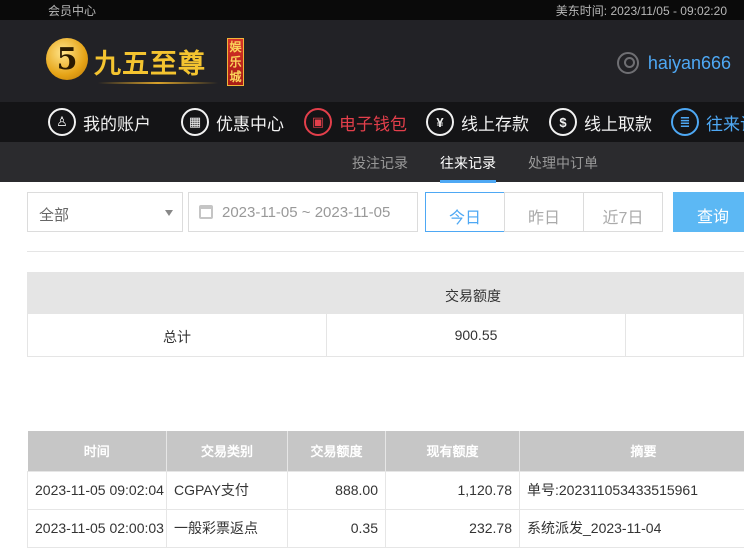  What do you see at coordinates (465, 212) in the screenshot?
I see `today-button: 今日` at bounding box center [465, 212].